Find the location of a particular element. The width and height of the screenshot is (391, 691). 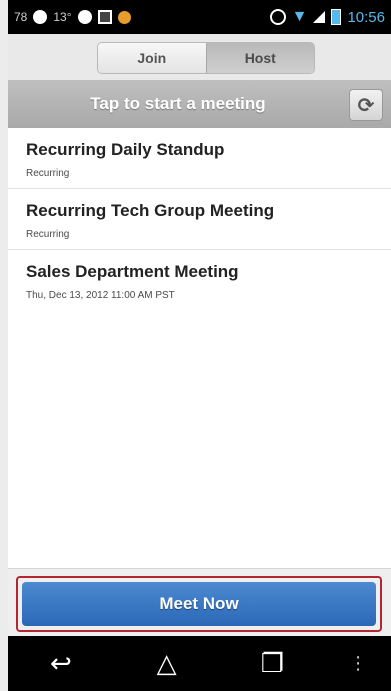

join-host-segmented-control: Join Host is located at coordinates (206, 58).